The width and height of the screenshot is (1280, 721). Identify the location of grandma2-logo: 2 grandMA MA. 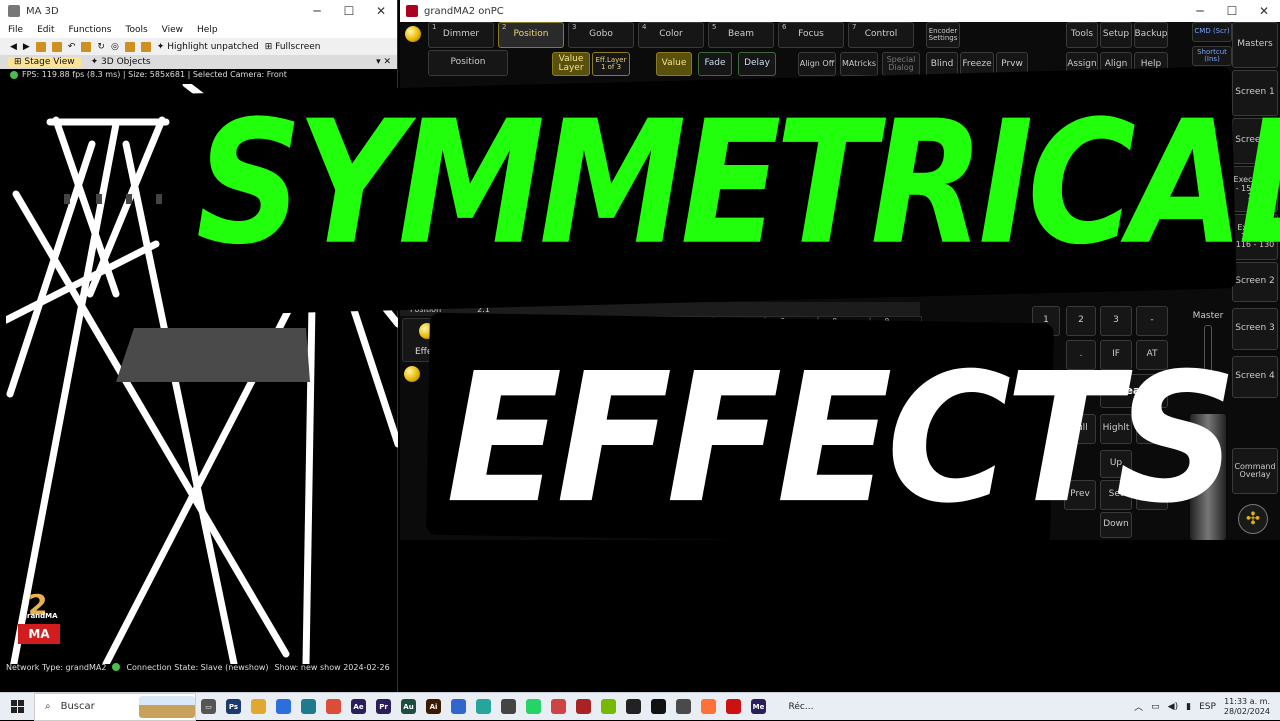
(40, 619).